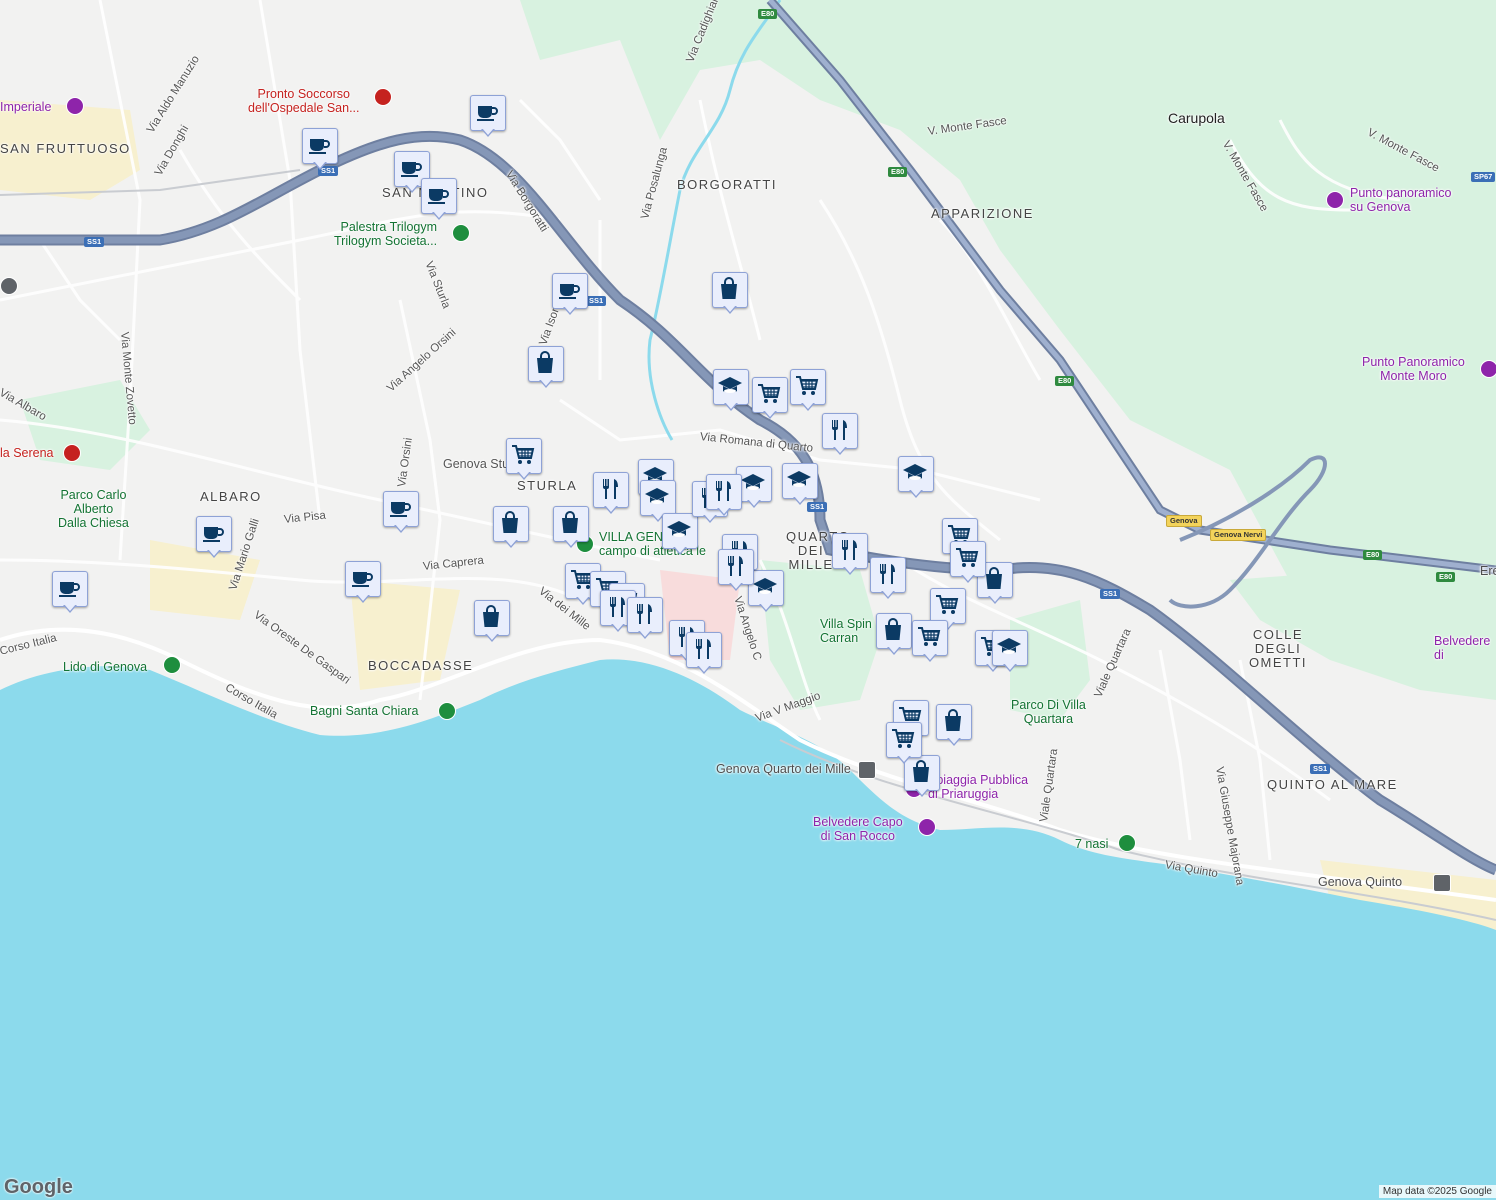  I want to click on poi-label-attraction: Spiaggia Pubblica di Priaruggia, so click(978, 787).